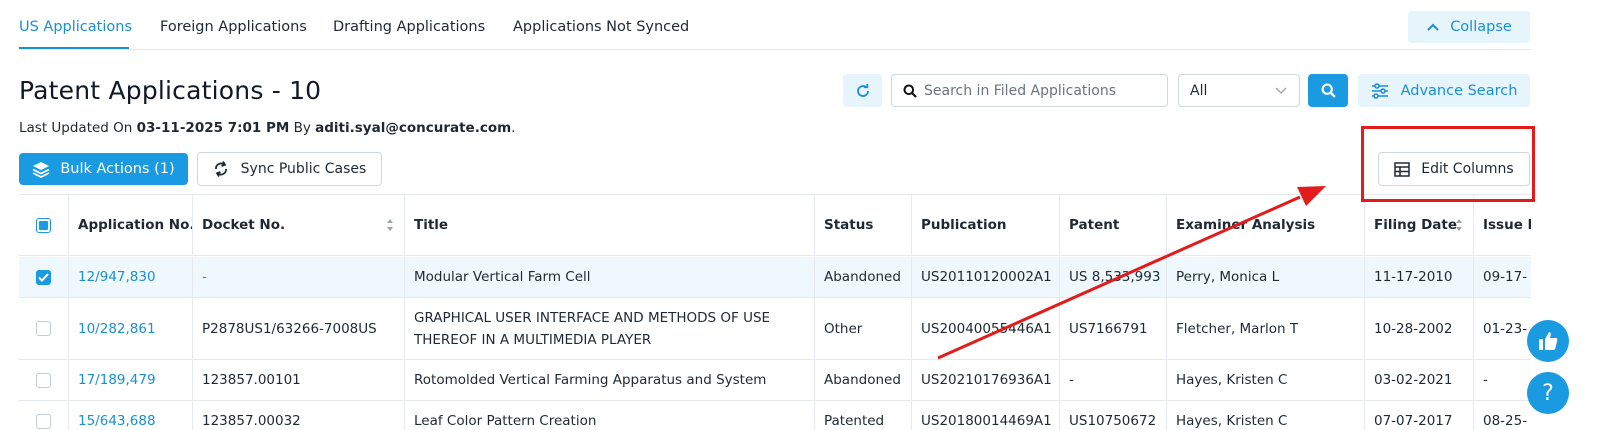 This screenshot has width=1600, height=430. Describe the element at coordinates (863, 415) in the screenshot. I see `application-status: Patented` at that location.